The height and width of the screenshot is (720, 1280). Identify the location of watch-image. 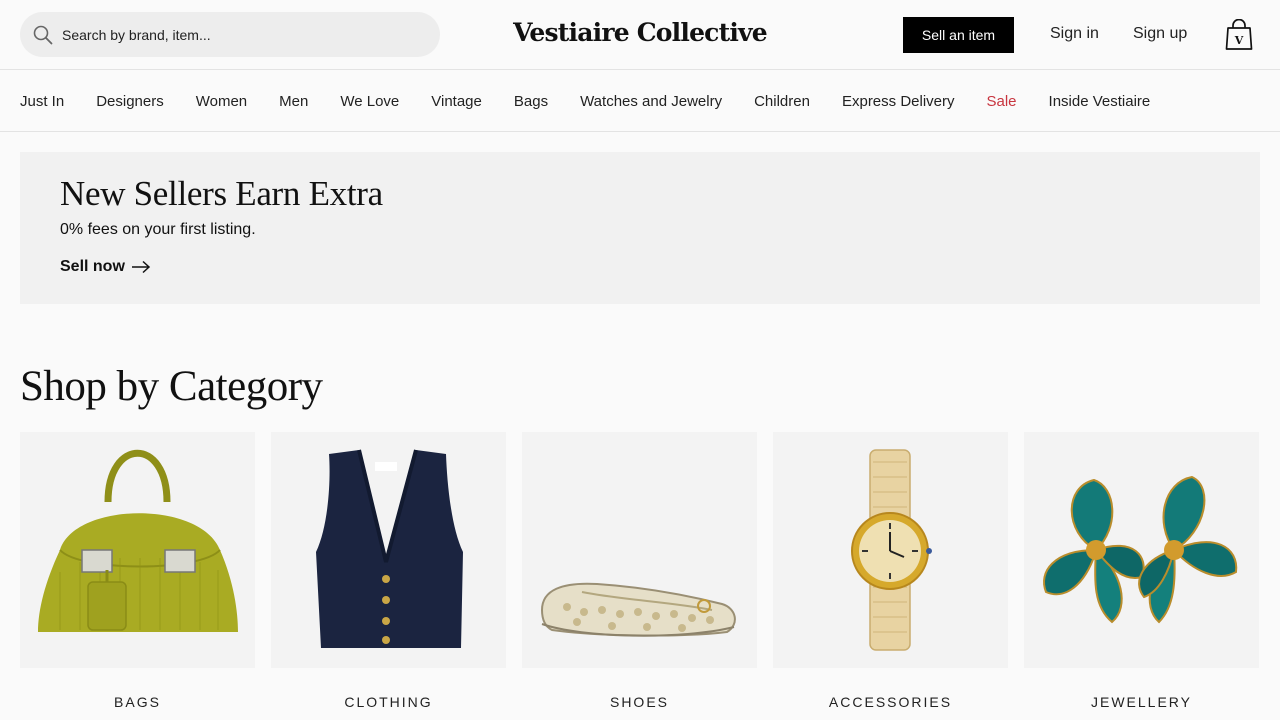
(891, 550).